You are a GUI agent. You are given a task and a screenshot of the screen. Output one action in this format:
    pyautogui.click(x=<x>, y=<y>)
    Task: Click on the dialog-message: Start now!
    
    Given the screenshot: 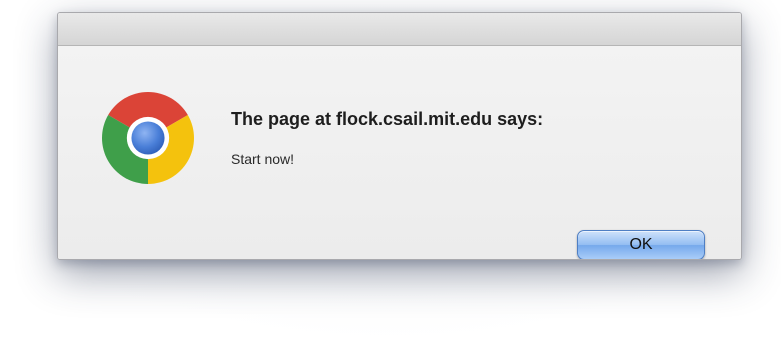 What is the action you would take?
    pyautogui.click(x=263, y=159)
    